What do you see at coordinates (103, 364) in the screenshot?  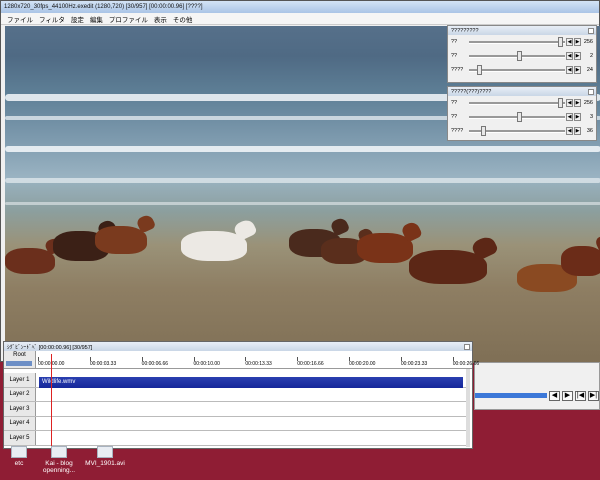 I see `ruler-tick-label: 00:00:03.33` at bounding box center [103, 364].